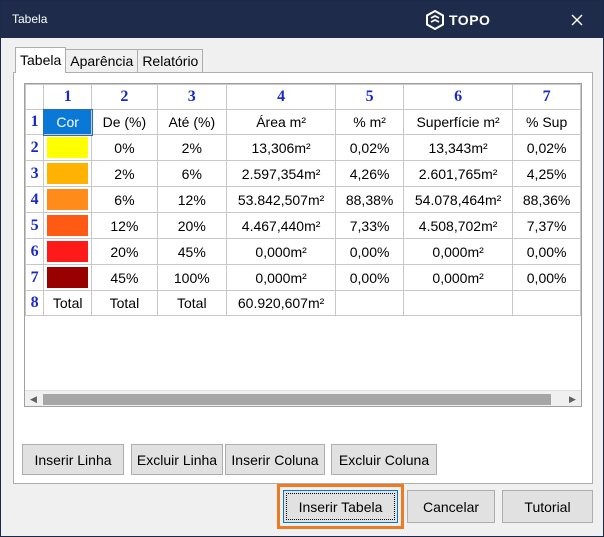 The width and height of the screenshot is (604, 537). What do you see at coordinates (35, 225) in the screenshot?
I see `row-header: 5` at bounding box center [35, 225].